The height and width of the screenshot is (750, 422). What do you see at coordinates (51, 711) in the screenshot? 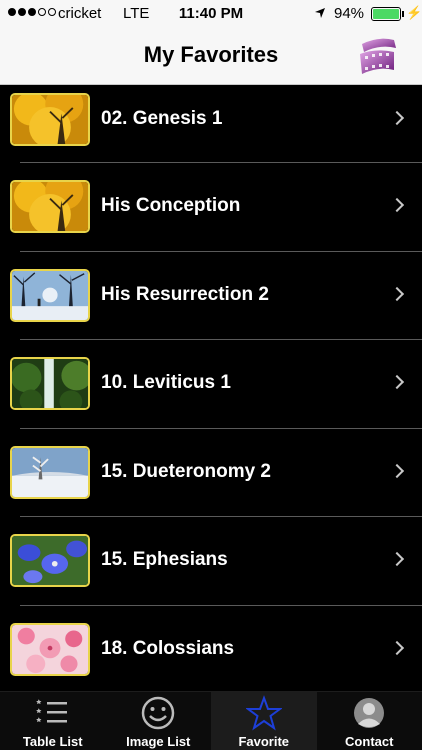
I see `list-icon` at bounding box center [51, 711].